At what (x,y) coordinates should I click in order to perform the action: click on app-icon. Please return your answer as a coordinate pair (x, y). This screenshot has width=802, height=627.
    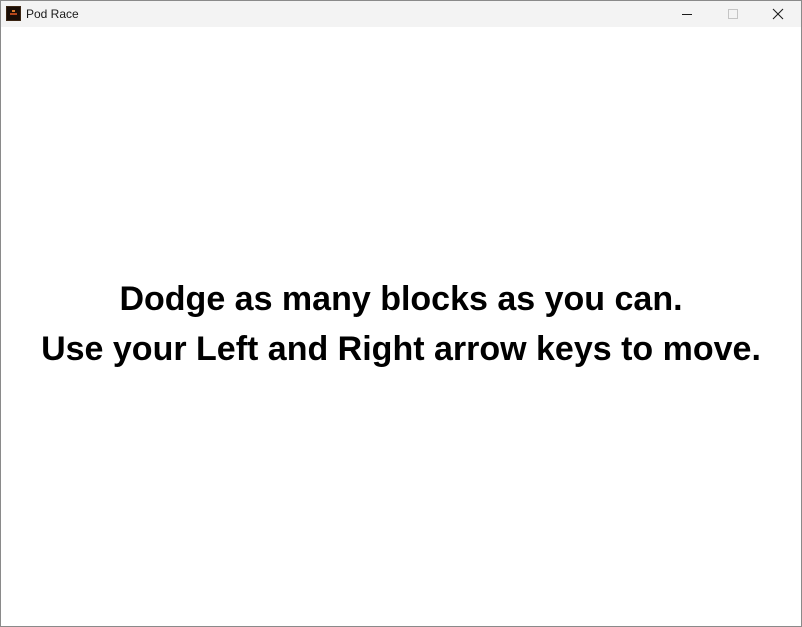
    Looking at the image, I should click on (13, 13).